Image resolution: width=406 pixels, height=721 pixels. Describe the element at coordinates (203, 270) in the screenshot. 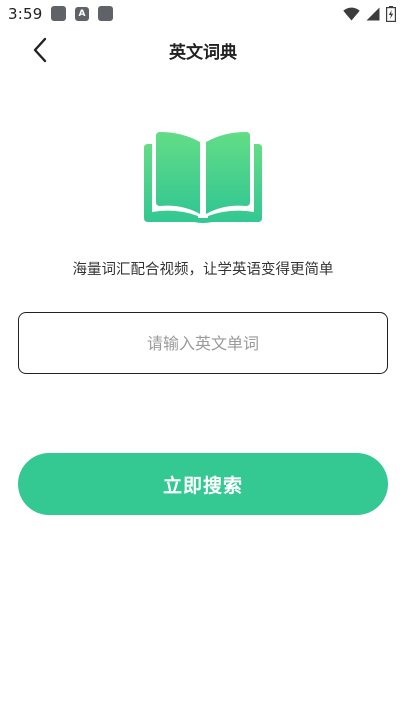

I see `tagline: 海量词汇配合视频，让学英语变得更简单` at that location.